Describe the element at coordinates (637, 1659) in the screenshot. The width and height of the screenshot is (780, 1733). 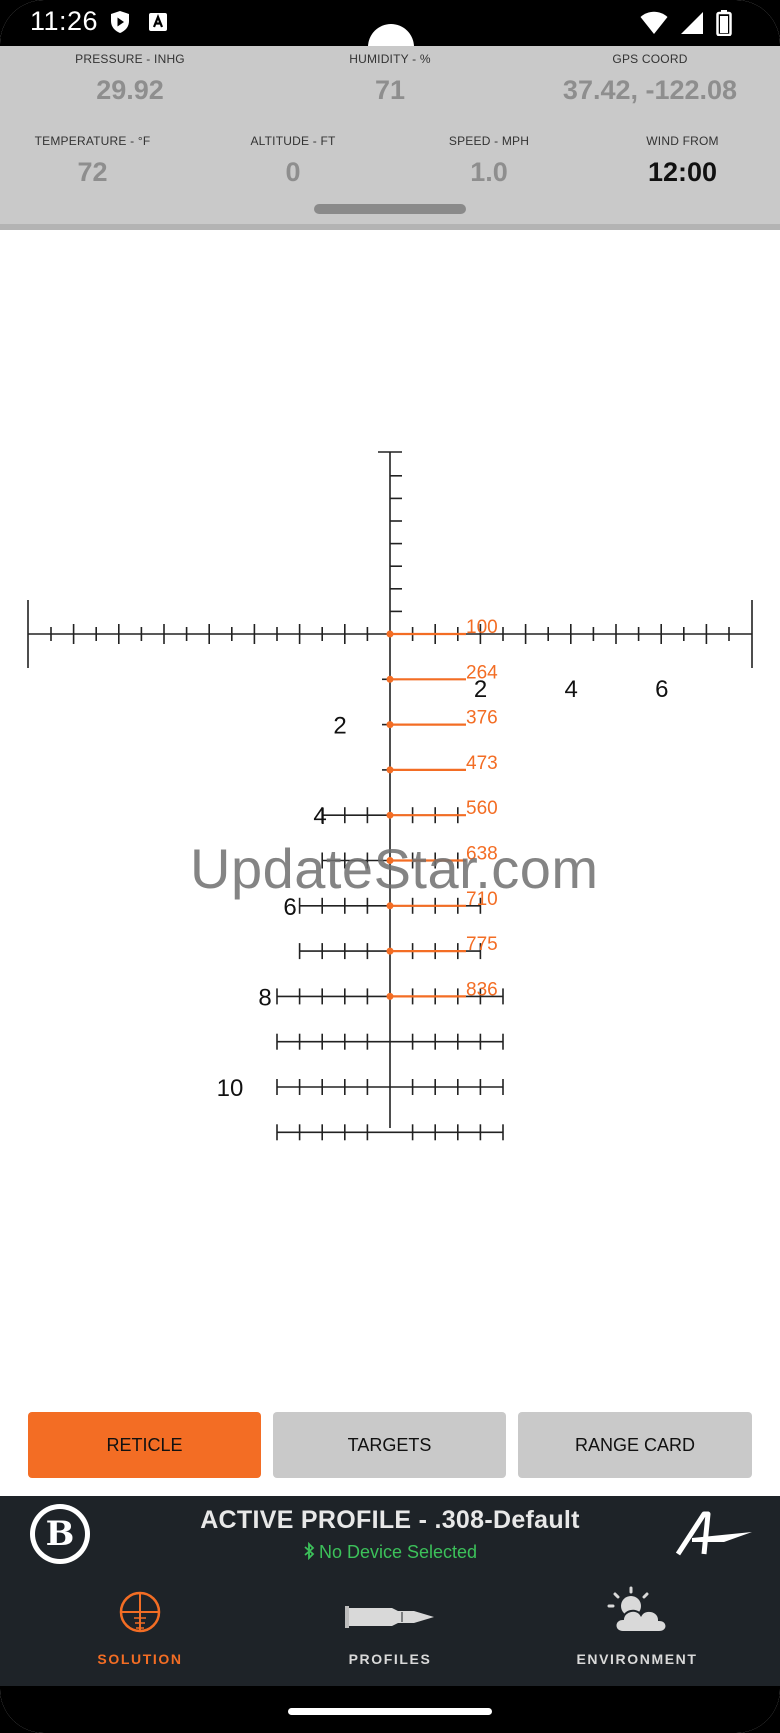
I see `nav-environment-label: ENVIRONMENT` at that location.